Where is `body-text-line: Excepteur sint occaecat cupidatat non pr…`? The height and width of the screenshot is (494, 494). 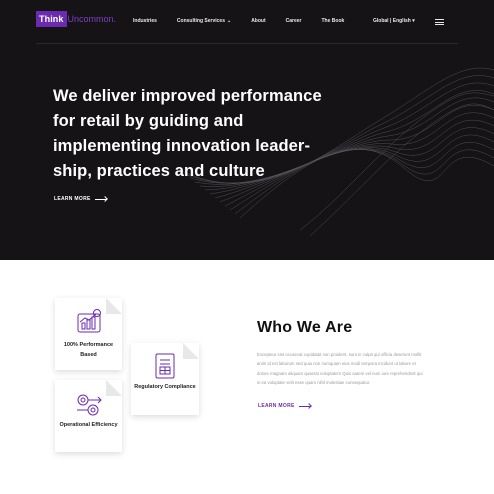 body-text-line: Excepteur sint occaecat cupidatat non pr… is located at coordinates (339, 354).